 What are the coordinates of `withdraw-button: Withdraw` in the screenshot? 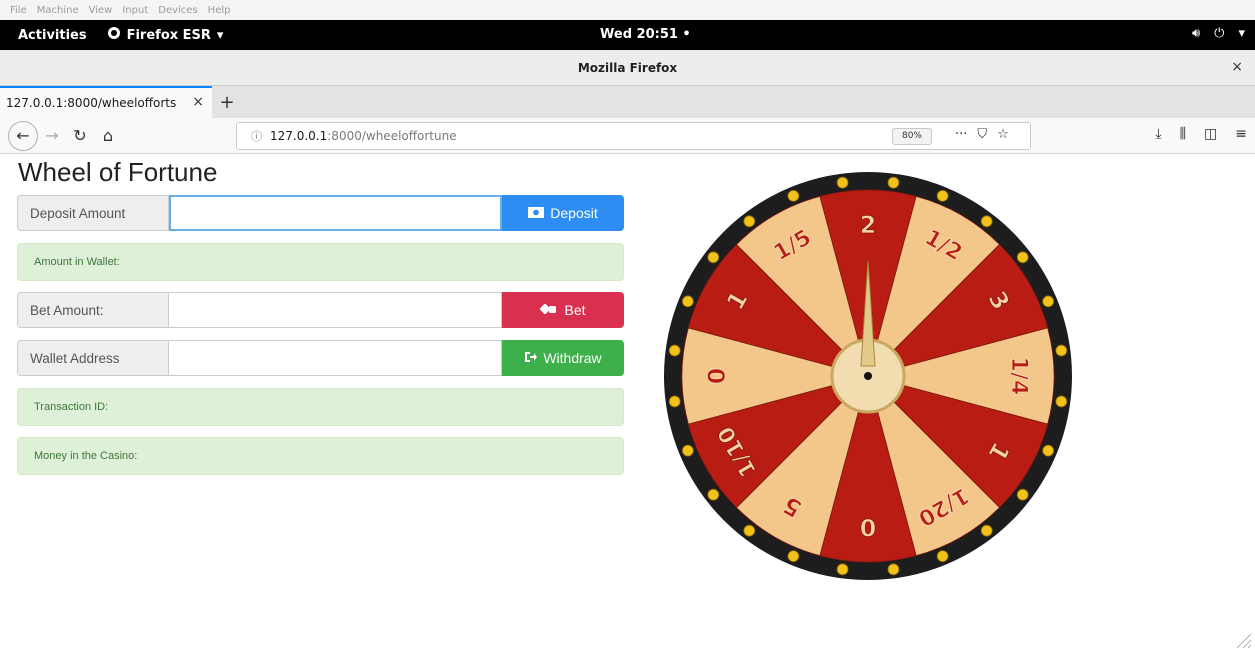 It's located at (563, 358).